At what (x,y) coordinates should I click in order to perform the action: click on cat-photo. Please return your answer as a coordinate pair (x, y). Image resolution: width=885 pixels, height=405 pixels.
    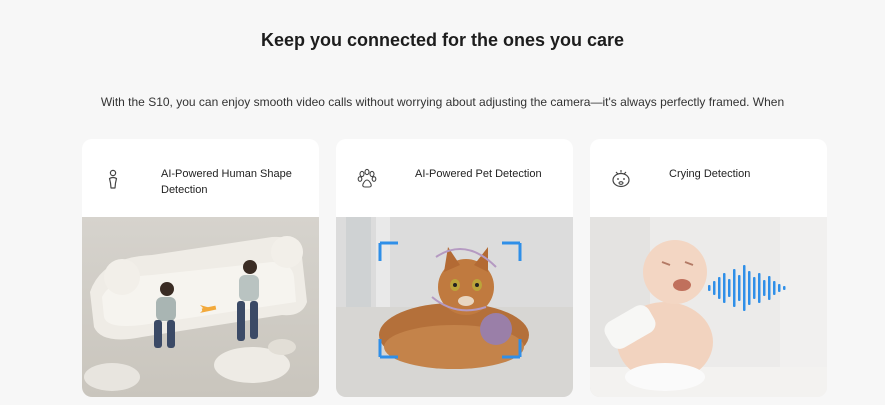
    Looking at the image, I should click on (454, 307).